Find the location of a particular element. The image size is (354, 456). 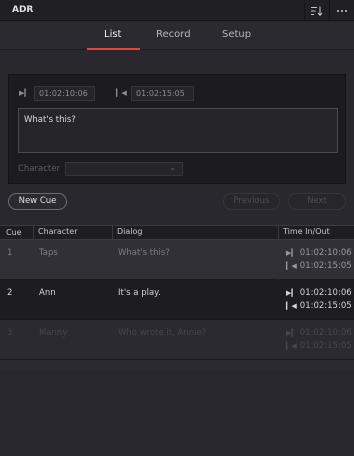

cue-dialog: It's a play. is located at coordinates (139, 293).